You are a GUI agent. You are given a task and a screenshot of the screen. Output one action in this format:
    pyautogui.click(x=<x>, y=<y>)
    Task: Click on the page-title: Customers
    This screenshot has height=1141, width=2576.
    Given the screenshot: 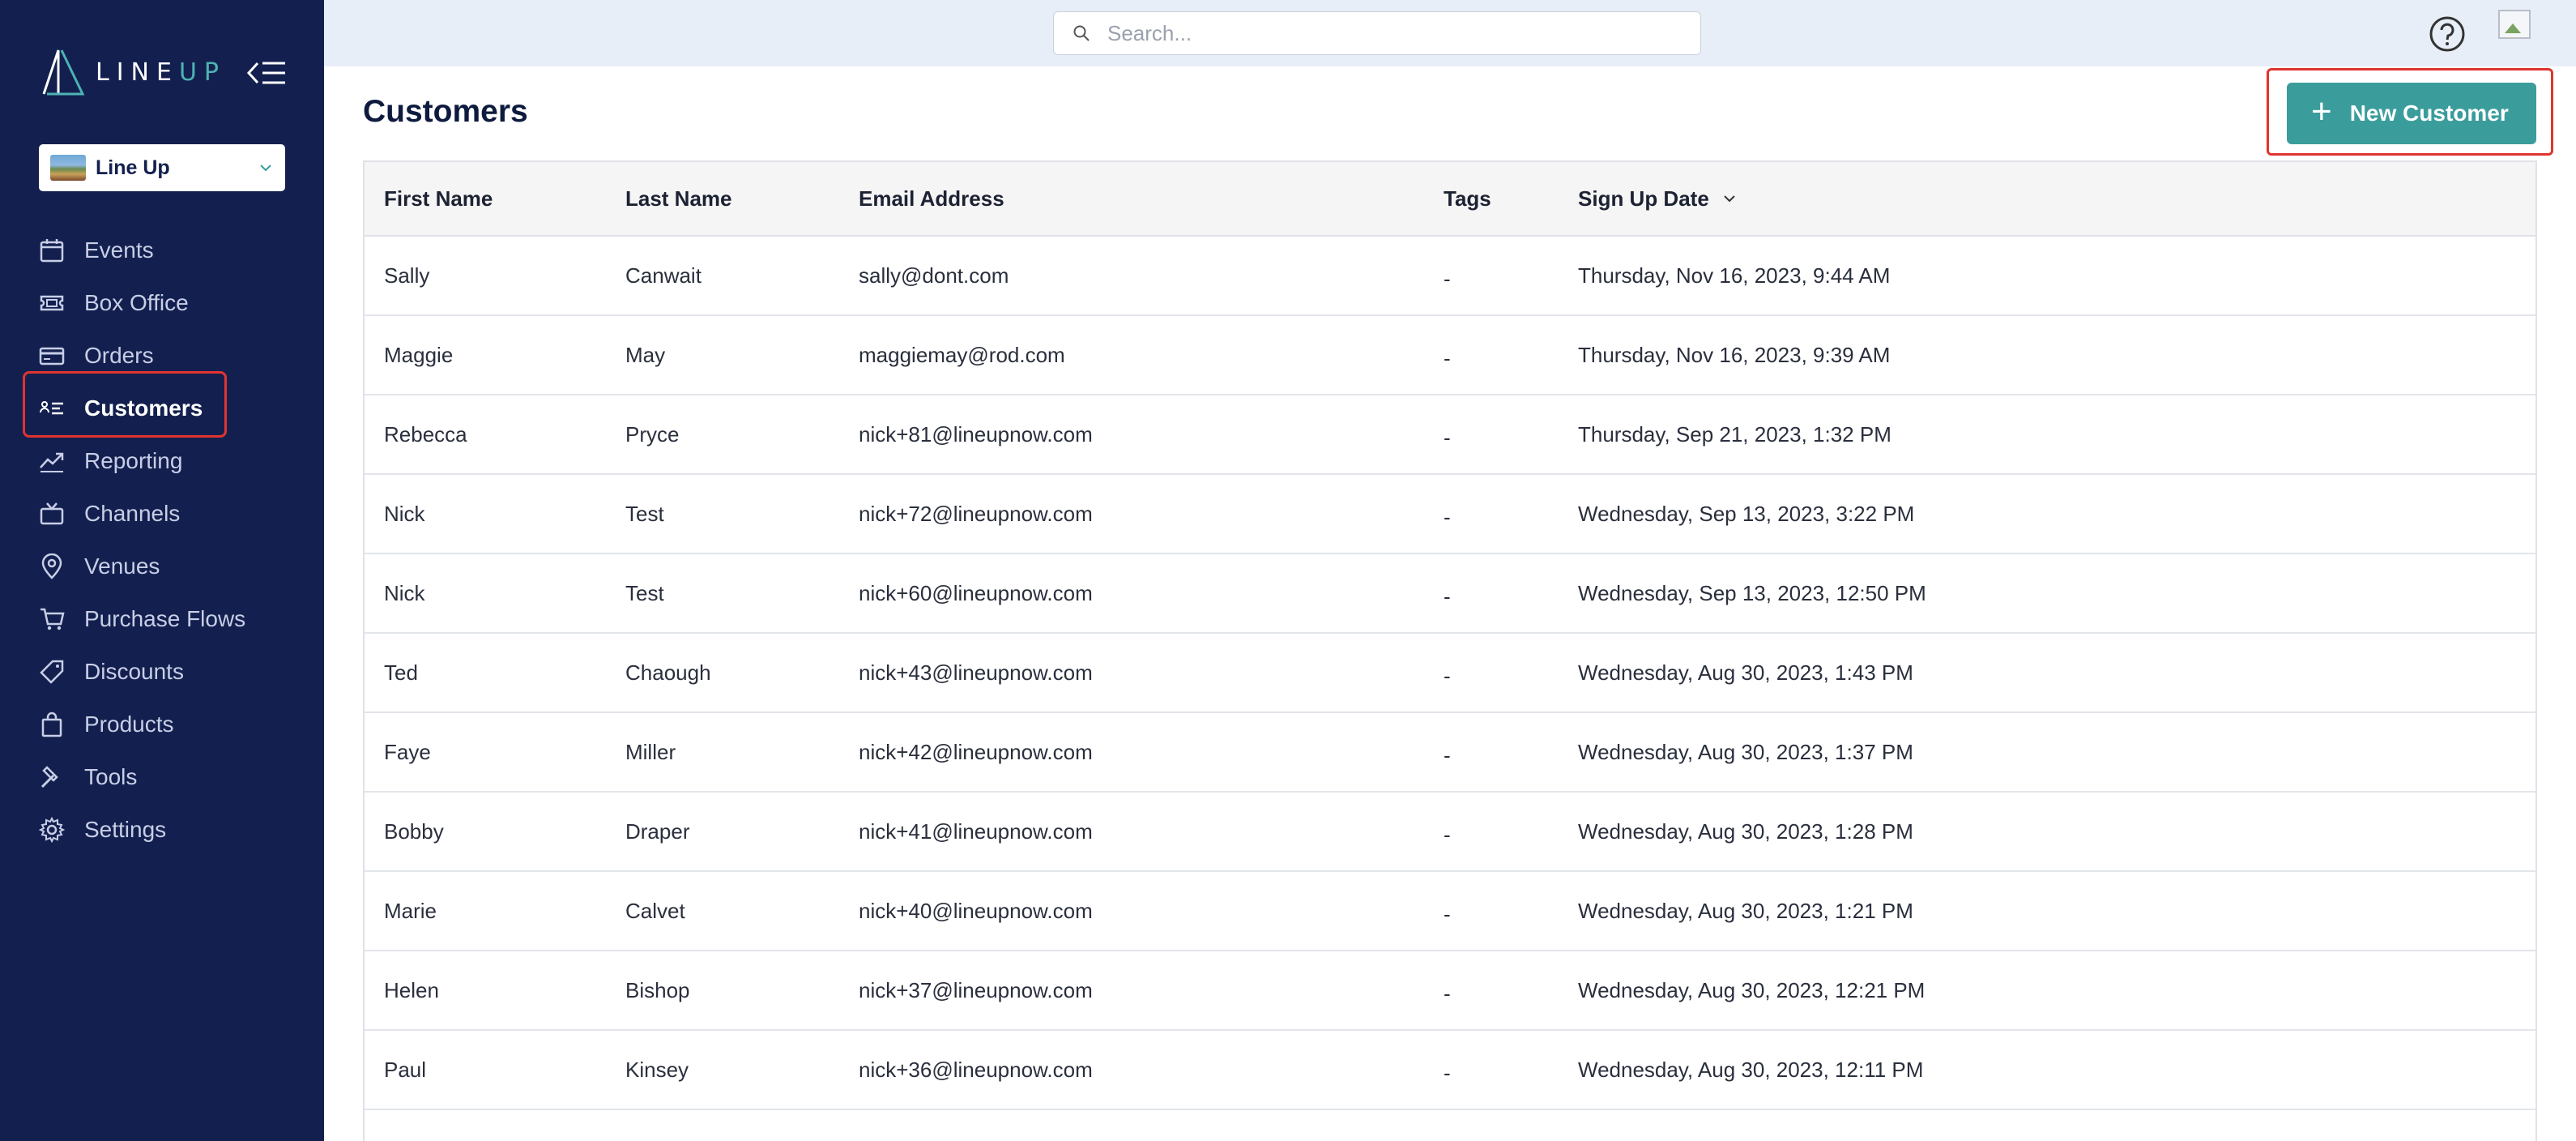 What is the action you would take?
    pyautogui.click(x=445, y=111)
    